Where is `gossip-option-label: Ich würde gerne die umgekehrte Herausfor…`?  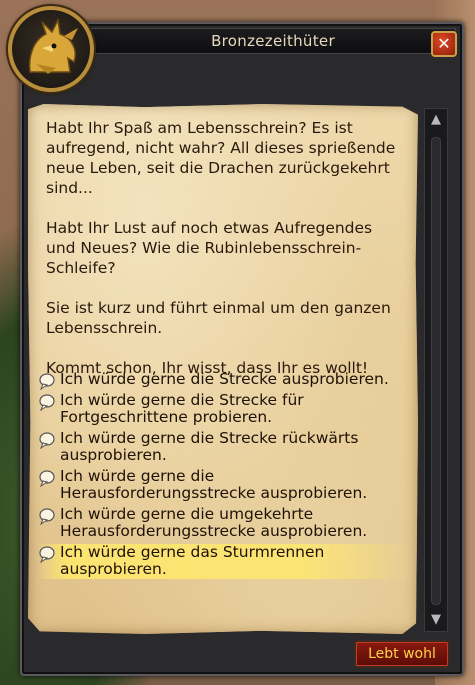 gossip-option-label: Ich würde gerne die umgekehrte Herausfor… is located at coordinates (214, 522).